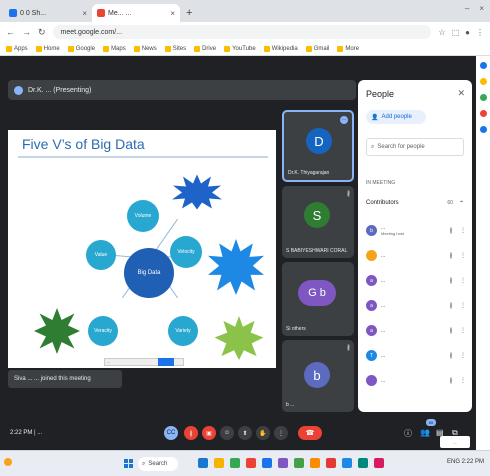 This screenshot has width=490, height=476. Describe the element at coordinates (263, 433) in the screenshot. I see `raise-hand-button: ✋` at that location.